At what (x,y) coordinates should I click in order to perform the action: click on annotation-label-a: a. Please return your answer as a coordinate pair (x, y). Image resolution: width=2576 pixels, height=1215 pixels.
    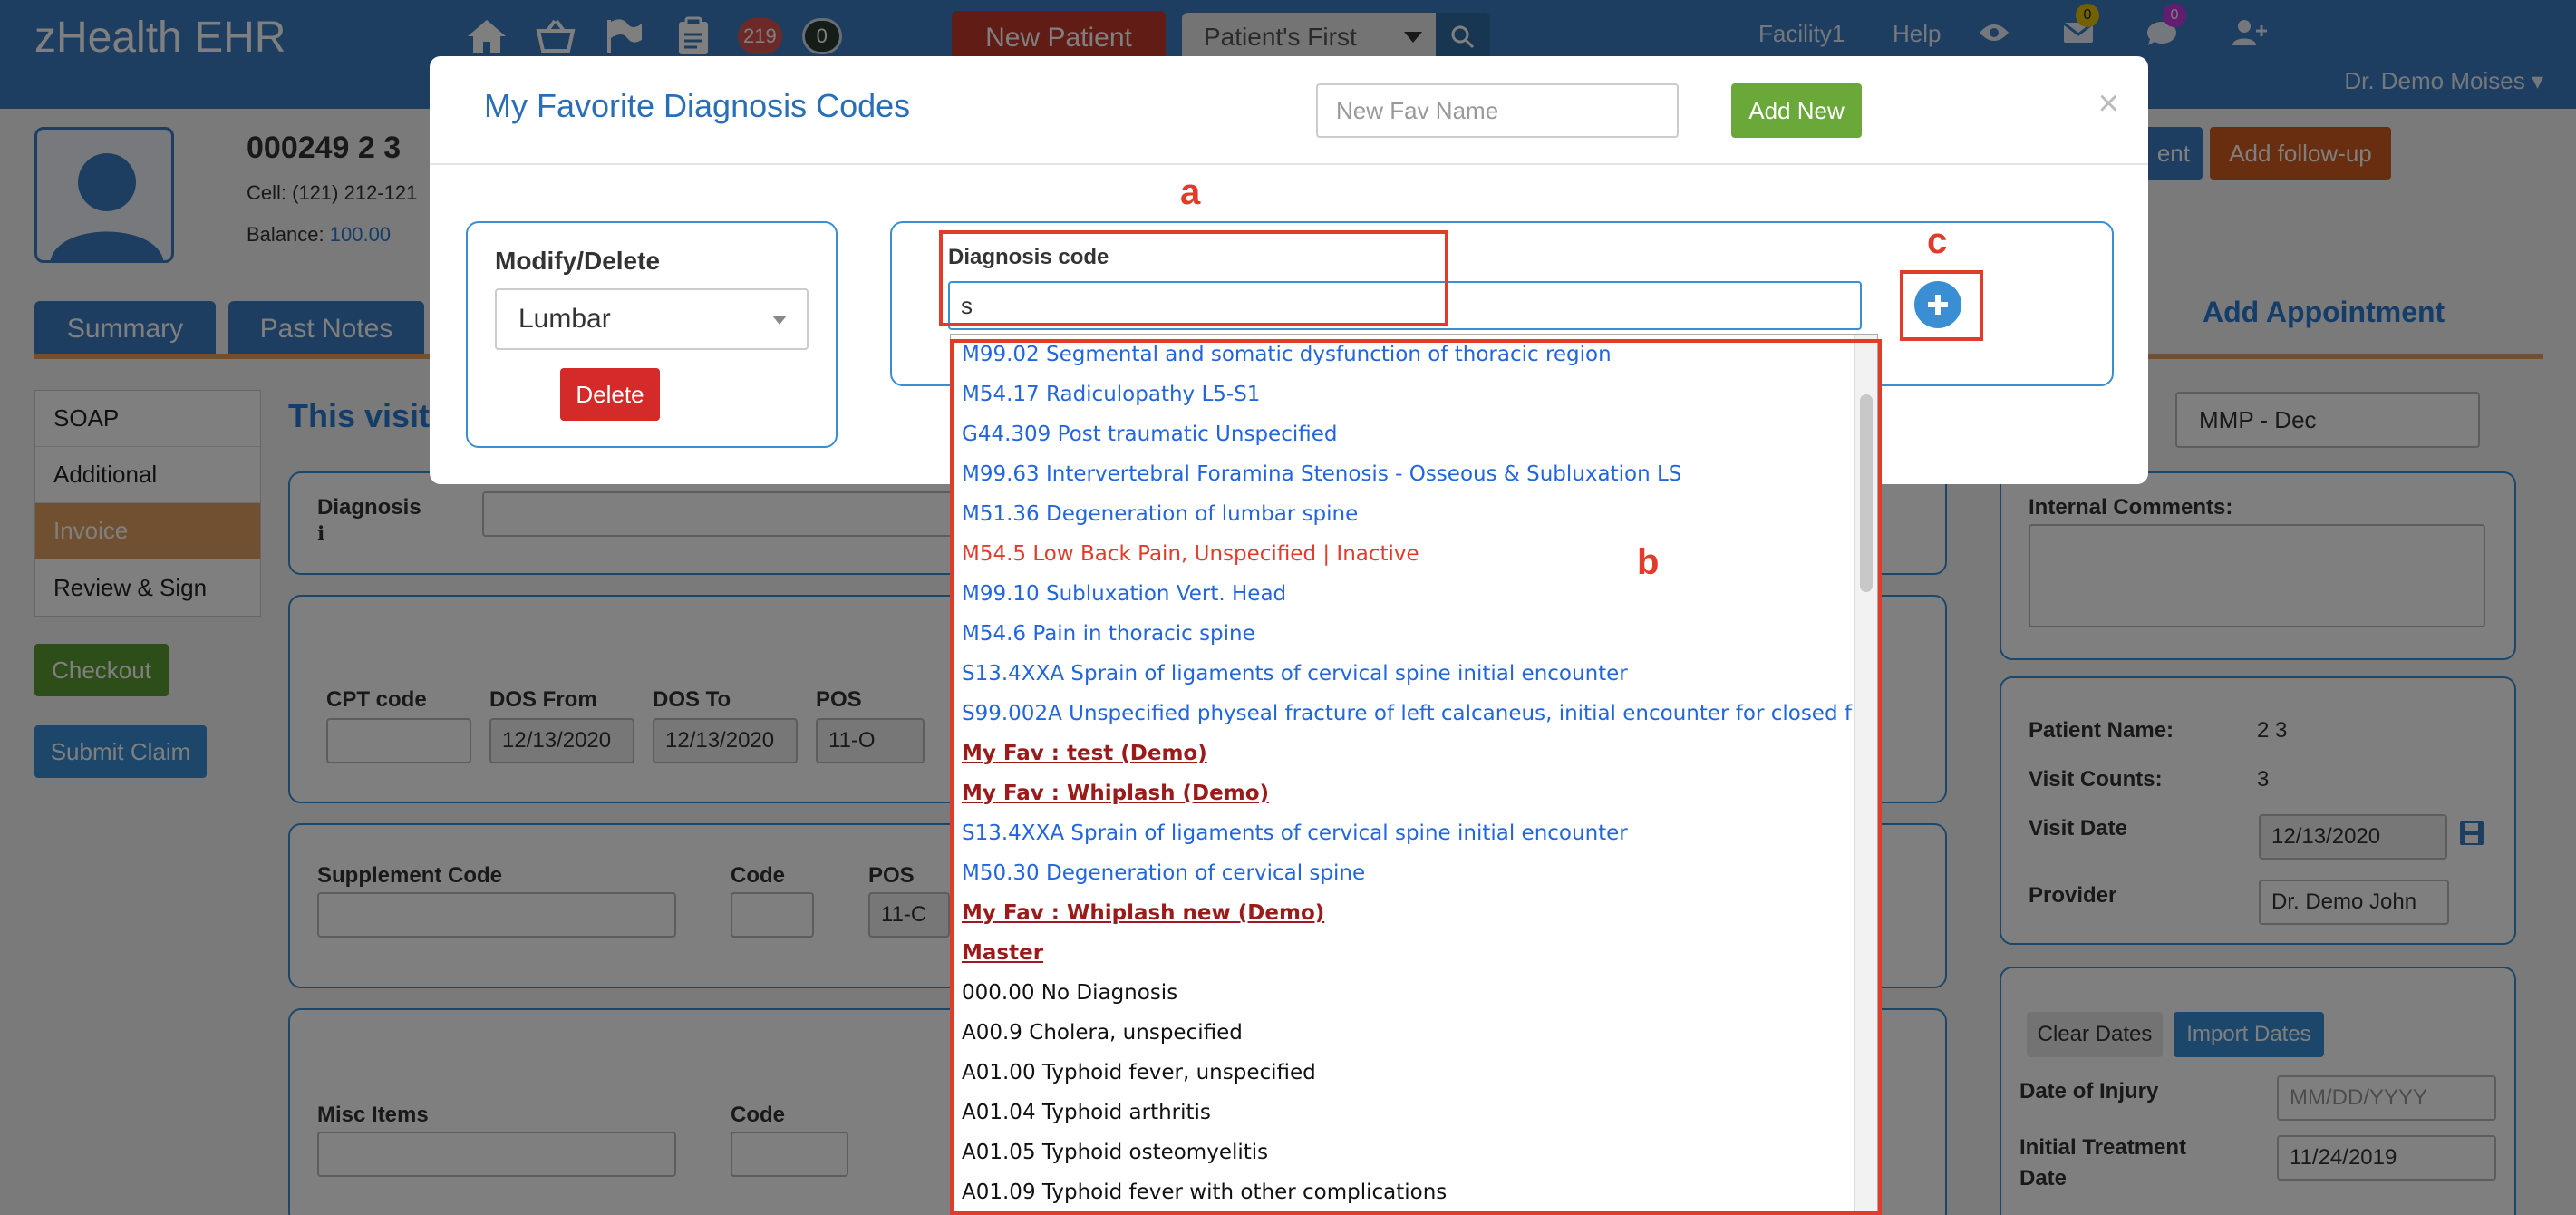
    Looking at the image, I should click on (1190, 192).